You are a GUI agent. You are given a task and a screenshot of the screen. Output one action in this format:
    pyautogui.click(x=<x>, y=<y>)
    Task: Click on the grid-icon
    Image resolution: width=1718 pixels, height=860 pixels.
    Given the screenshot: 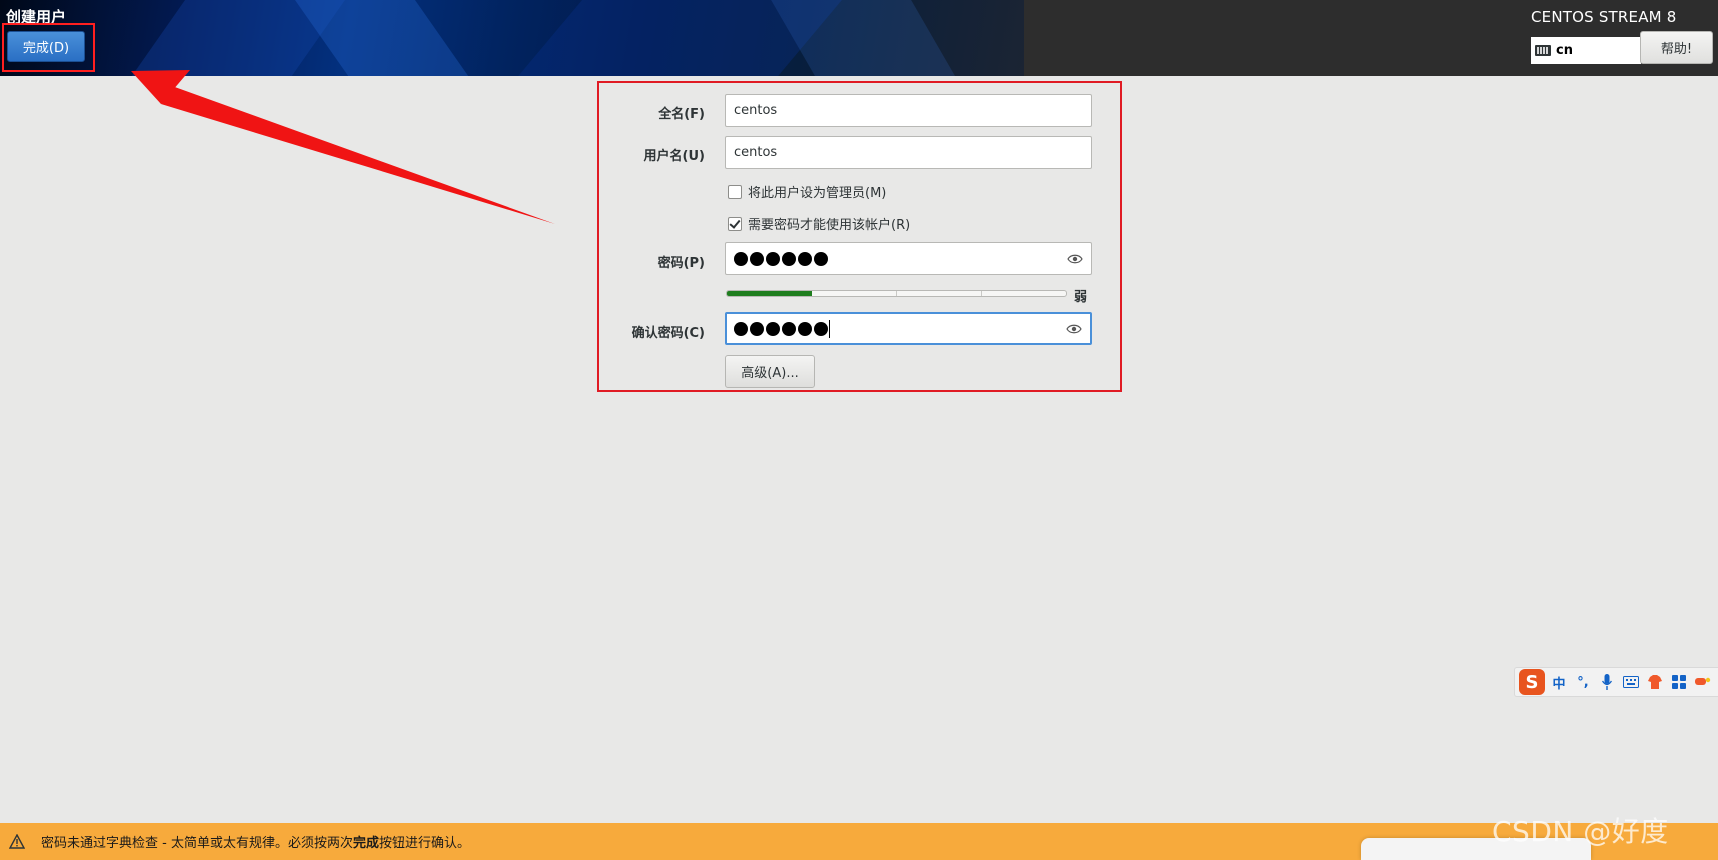 What is the action you would take?
    pyautogui.click(x=1679, y=682)
    